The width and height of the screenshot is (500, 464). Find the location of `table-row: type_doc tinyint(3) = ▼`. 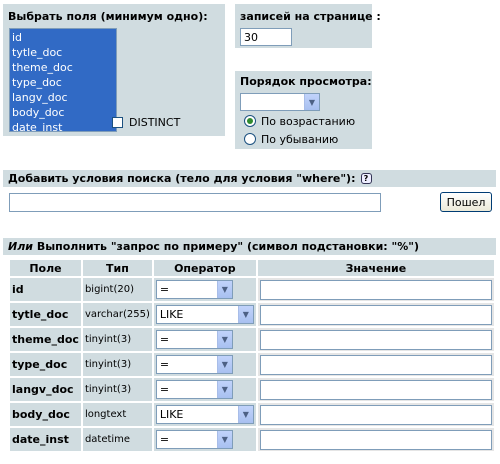

table-row: type_doc tinyint(3) = ▼ is located at coordinates (252, 364).